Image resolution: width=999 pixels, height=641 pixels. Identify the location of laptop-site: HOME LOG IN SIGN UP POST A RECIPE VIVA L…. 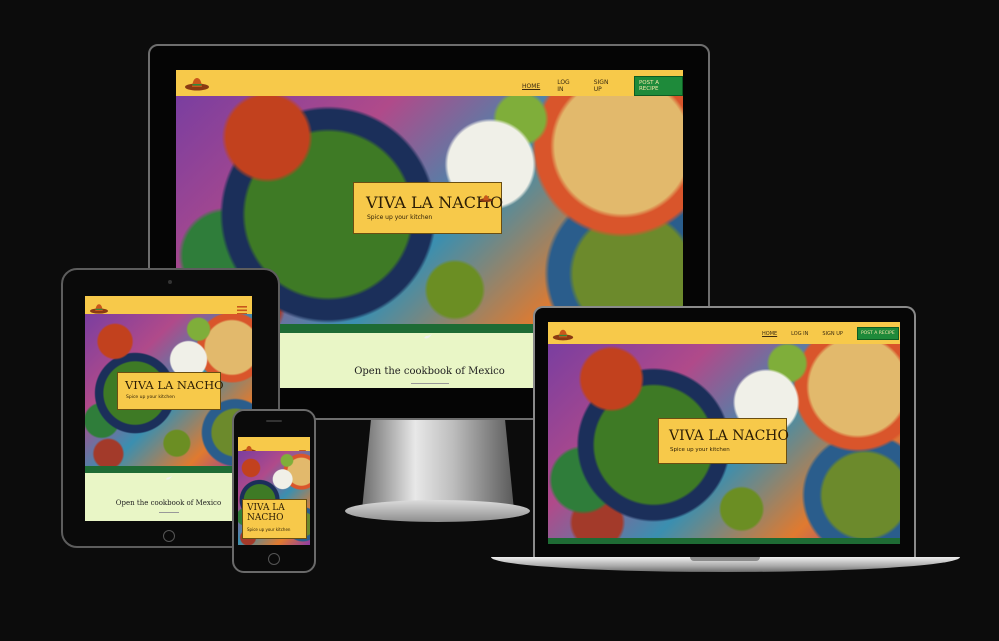
(724, 433).